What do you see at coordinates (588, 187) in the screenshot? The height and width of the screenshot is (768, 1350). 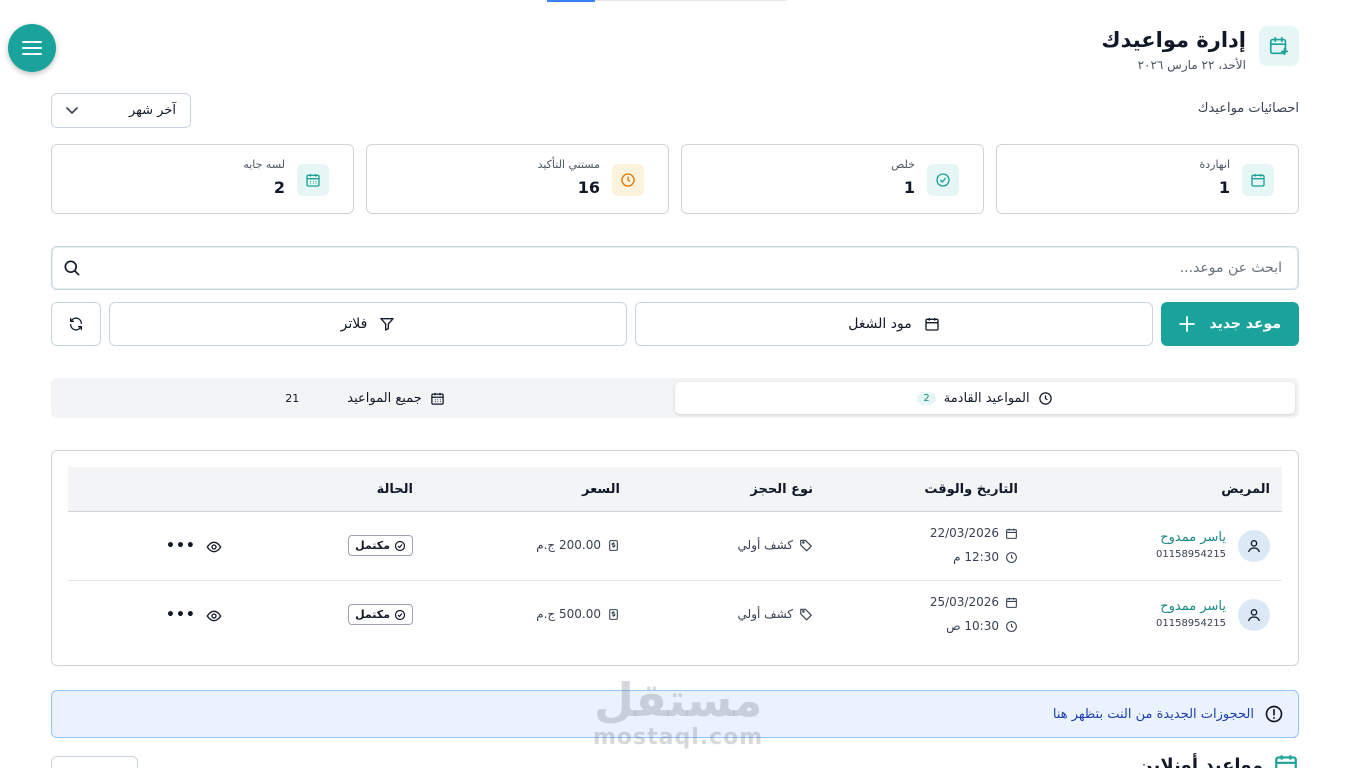 I see `stat-value: 16` at bounding box center [588, 187].